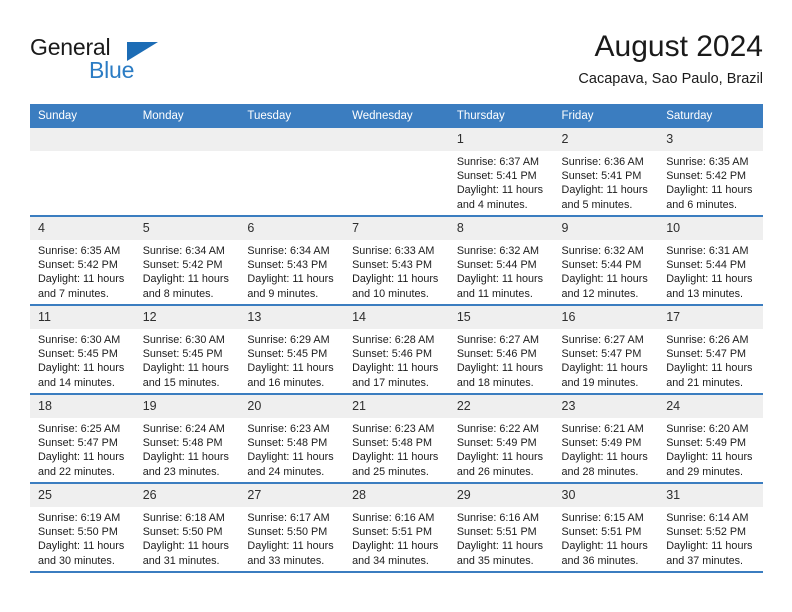 The height and width of the screenshot is (612, 792). I want to click on sunrise-text: Sunrise: 6:18 AM, so click(183, 518).